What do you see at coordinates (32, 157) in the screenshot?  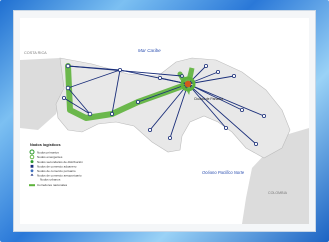 I see `legend-symbol-emergent` at bounding box center [32, 157].